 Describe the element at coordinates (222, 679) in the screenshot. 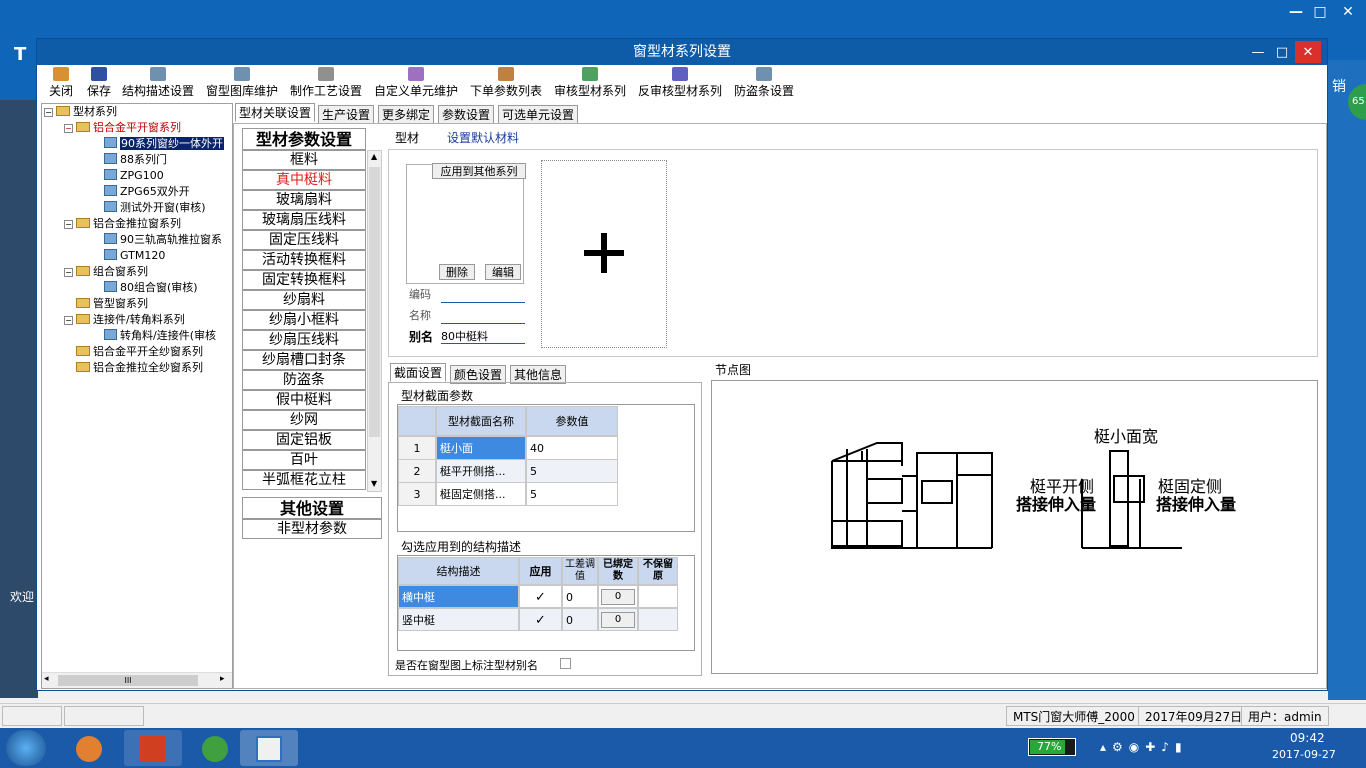

I see `scroll-right-arrow: ▸` at that location.